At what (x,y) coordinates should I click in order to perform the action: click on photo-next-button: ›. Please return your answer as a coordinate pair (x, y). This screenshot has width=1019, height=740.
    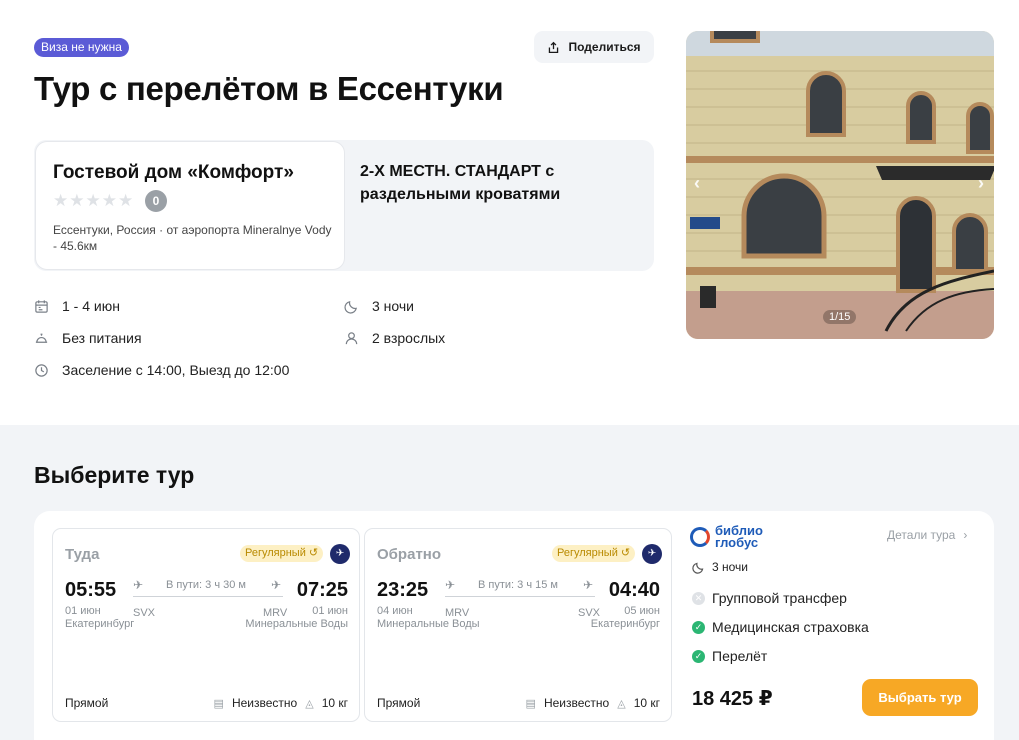
    Looking at the image, I should click on (981, 183).